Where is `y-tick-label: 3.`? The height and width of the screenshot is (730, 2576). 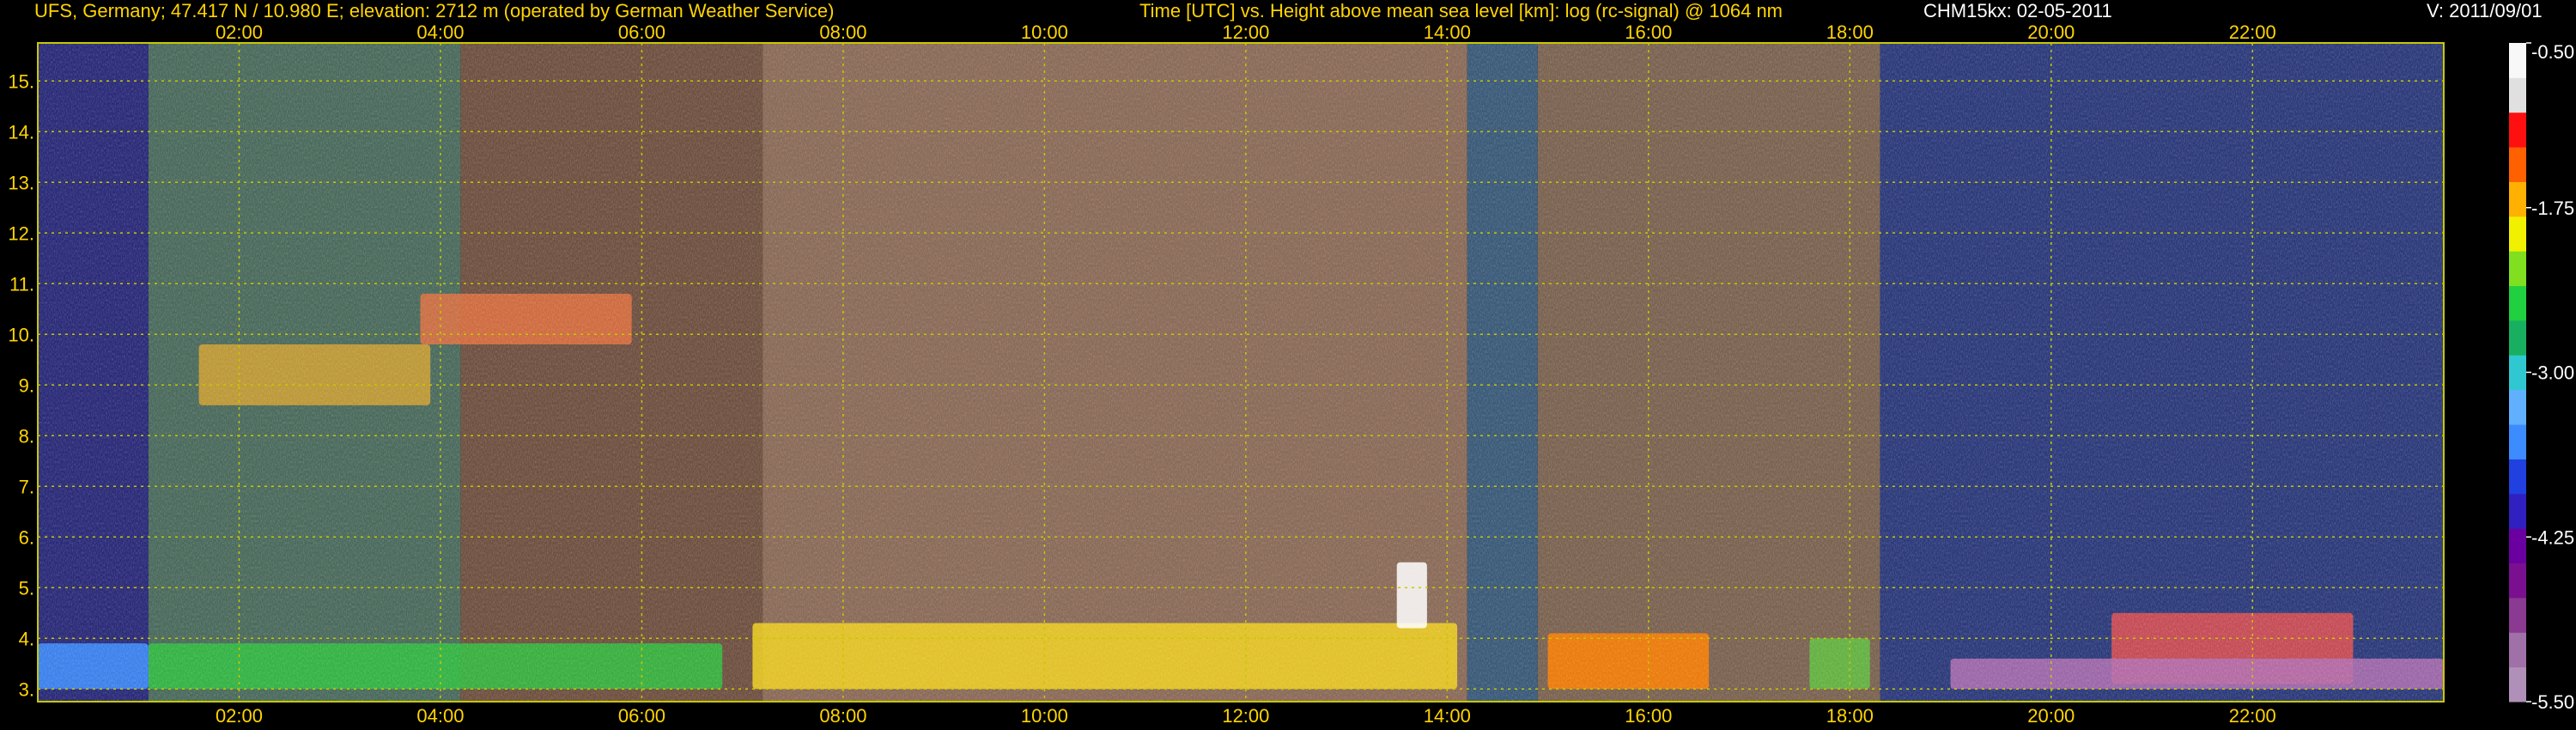 y-tick-label: 3. is located at coordinates (27, 689).